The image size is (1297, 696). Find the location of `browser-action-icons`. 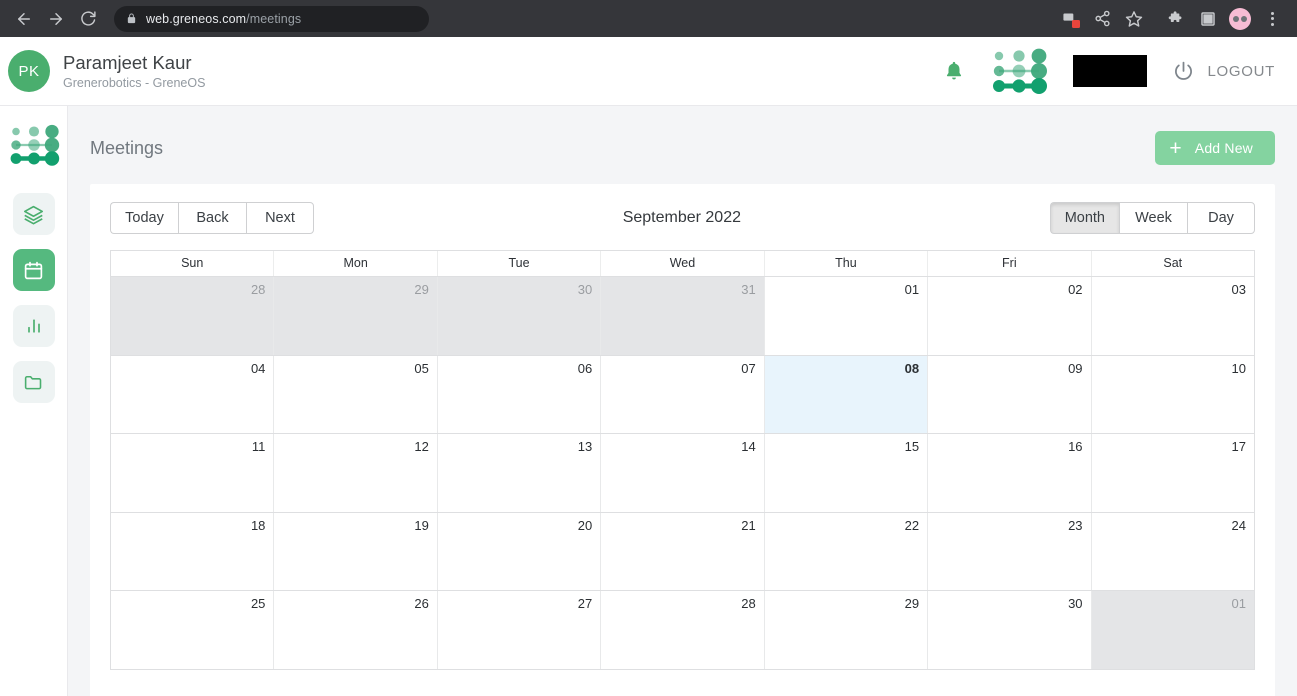

browser-action-icons is located at coordinates (1171, 19).